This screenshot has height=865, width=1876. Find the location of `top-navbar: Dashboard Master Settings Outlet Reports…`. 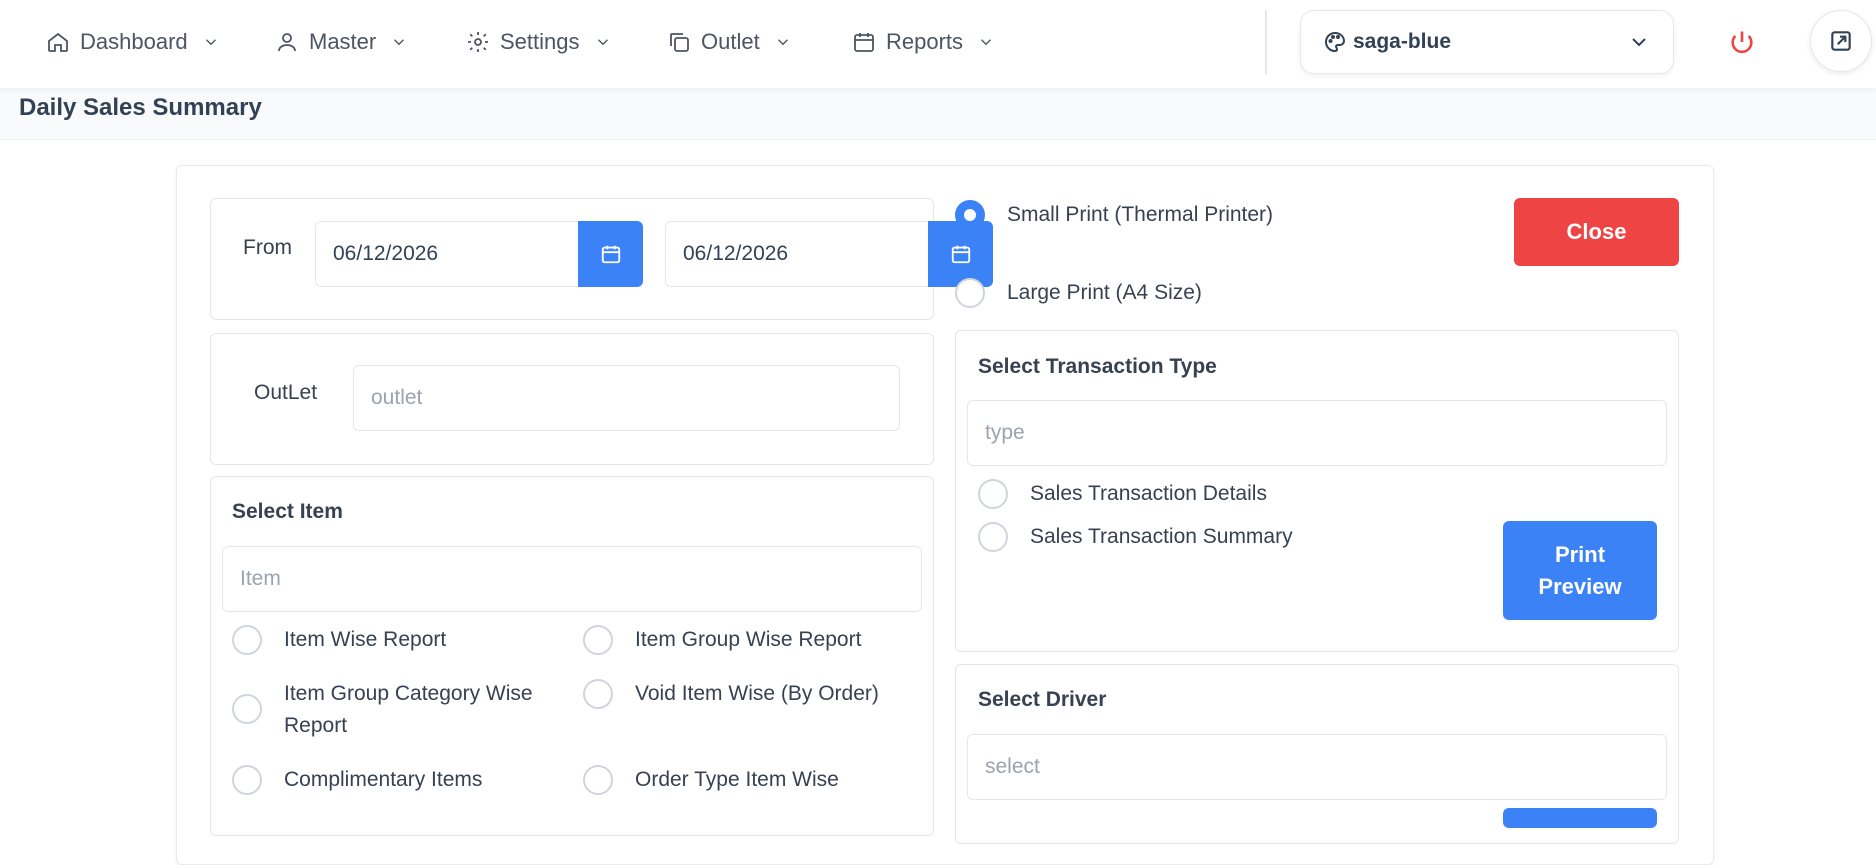

top-navbar: Dashboard Master Settings Outlet Reports… is located at coordinates (938, 44).